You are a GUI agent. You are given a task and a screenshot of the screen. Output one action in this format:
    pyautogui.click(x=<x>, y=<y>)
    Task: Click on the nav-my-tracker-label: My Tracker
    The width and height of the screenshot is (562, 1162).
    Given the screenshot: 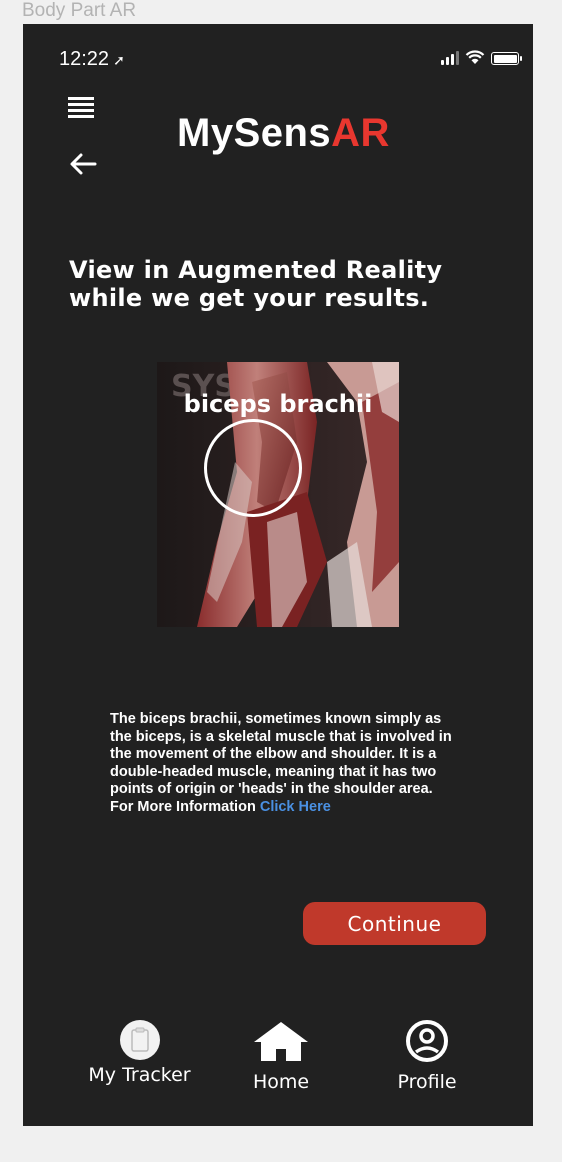 What is the action you would take?
    pyautogui.click(x=139, y=1075)
    